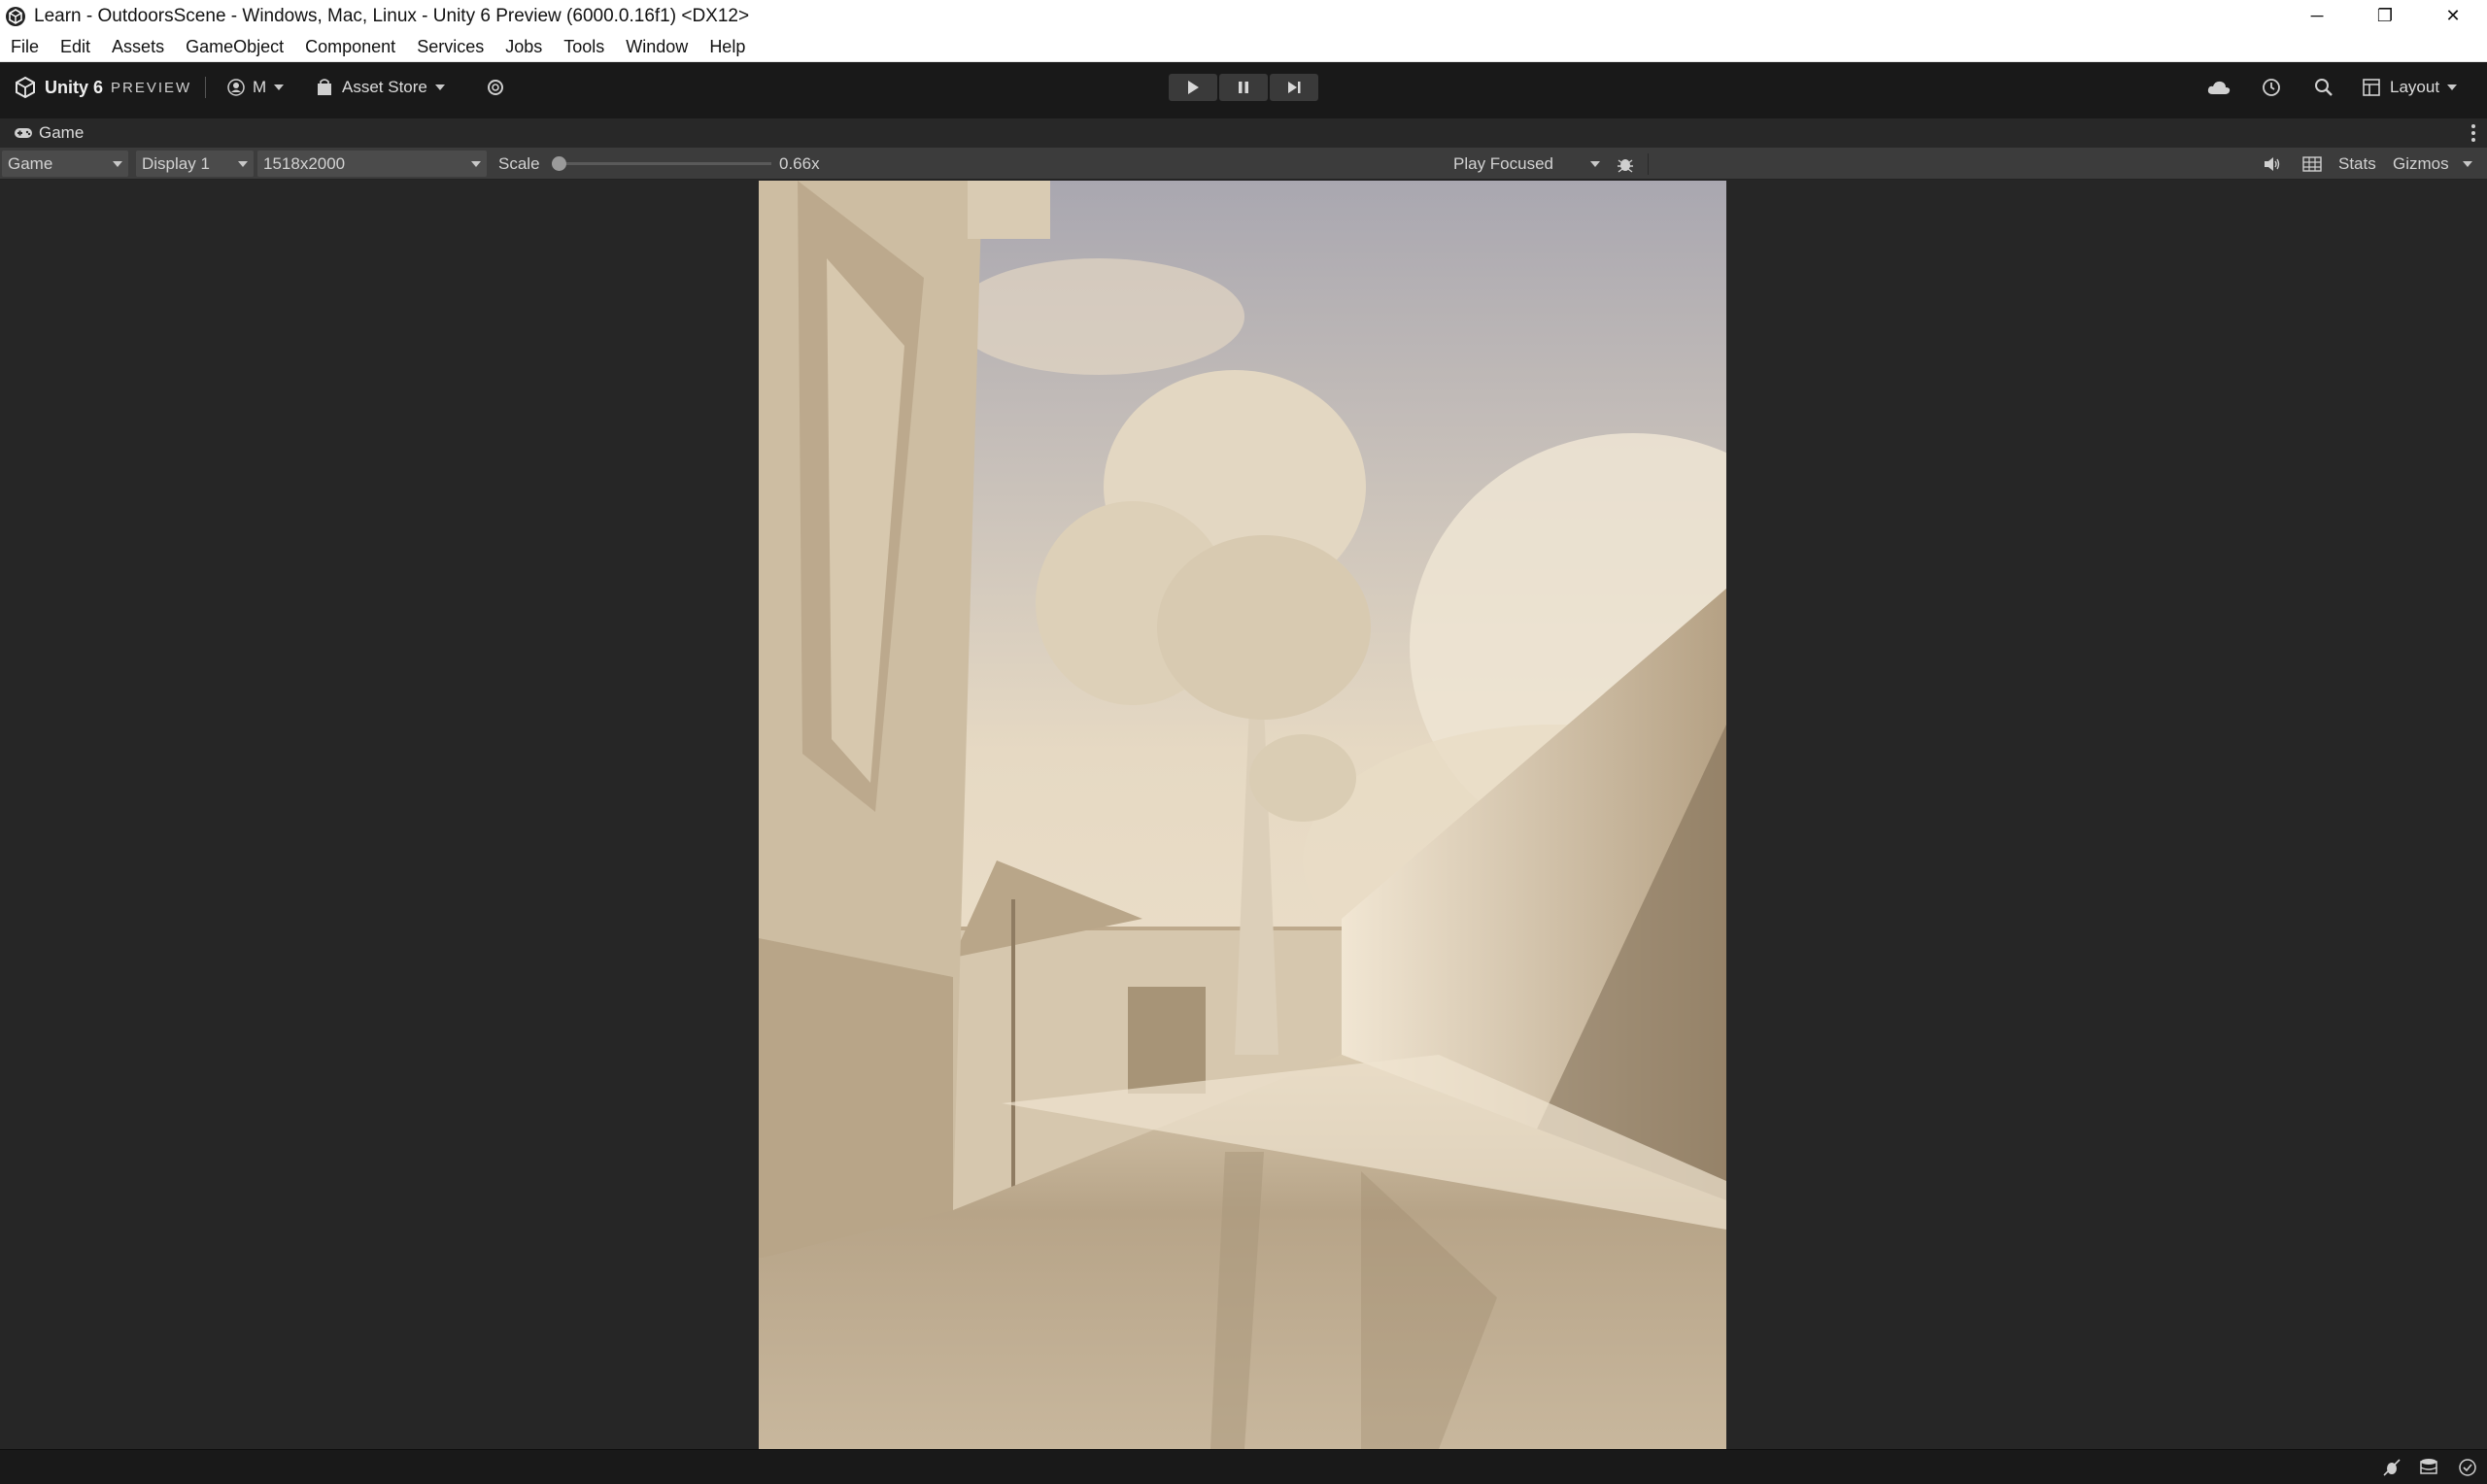 This screenshot has height=1484, width=2487. I want to click on frame-debugger-button, so click(1625, 164).